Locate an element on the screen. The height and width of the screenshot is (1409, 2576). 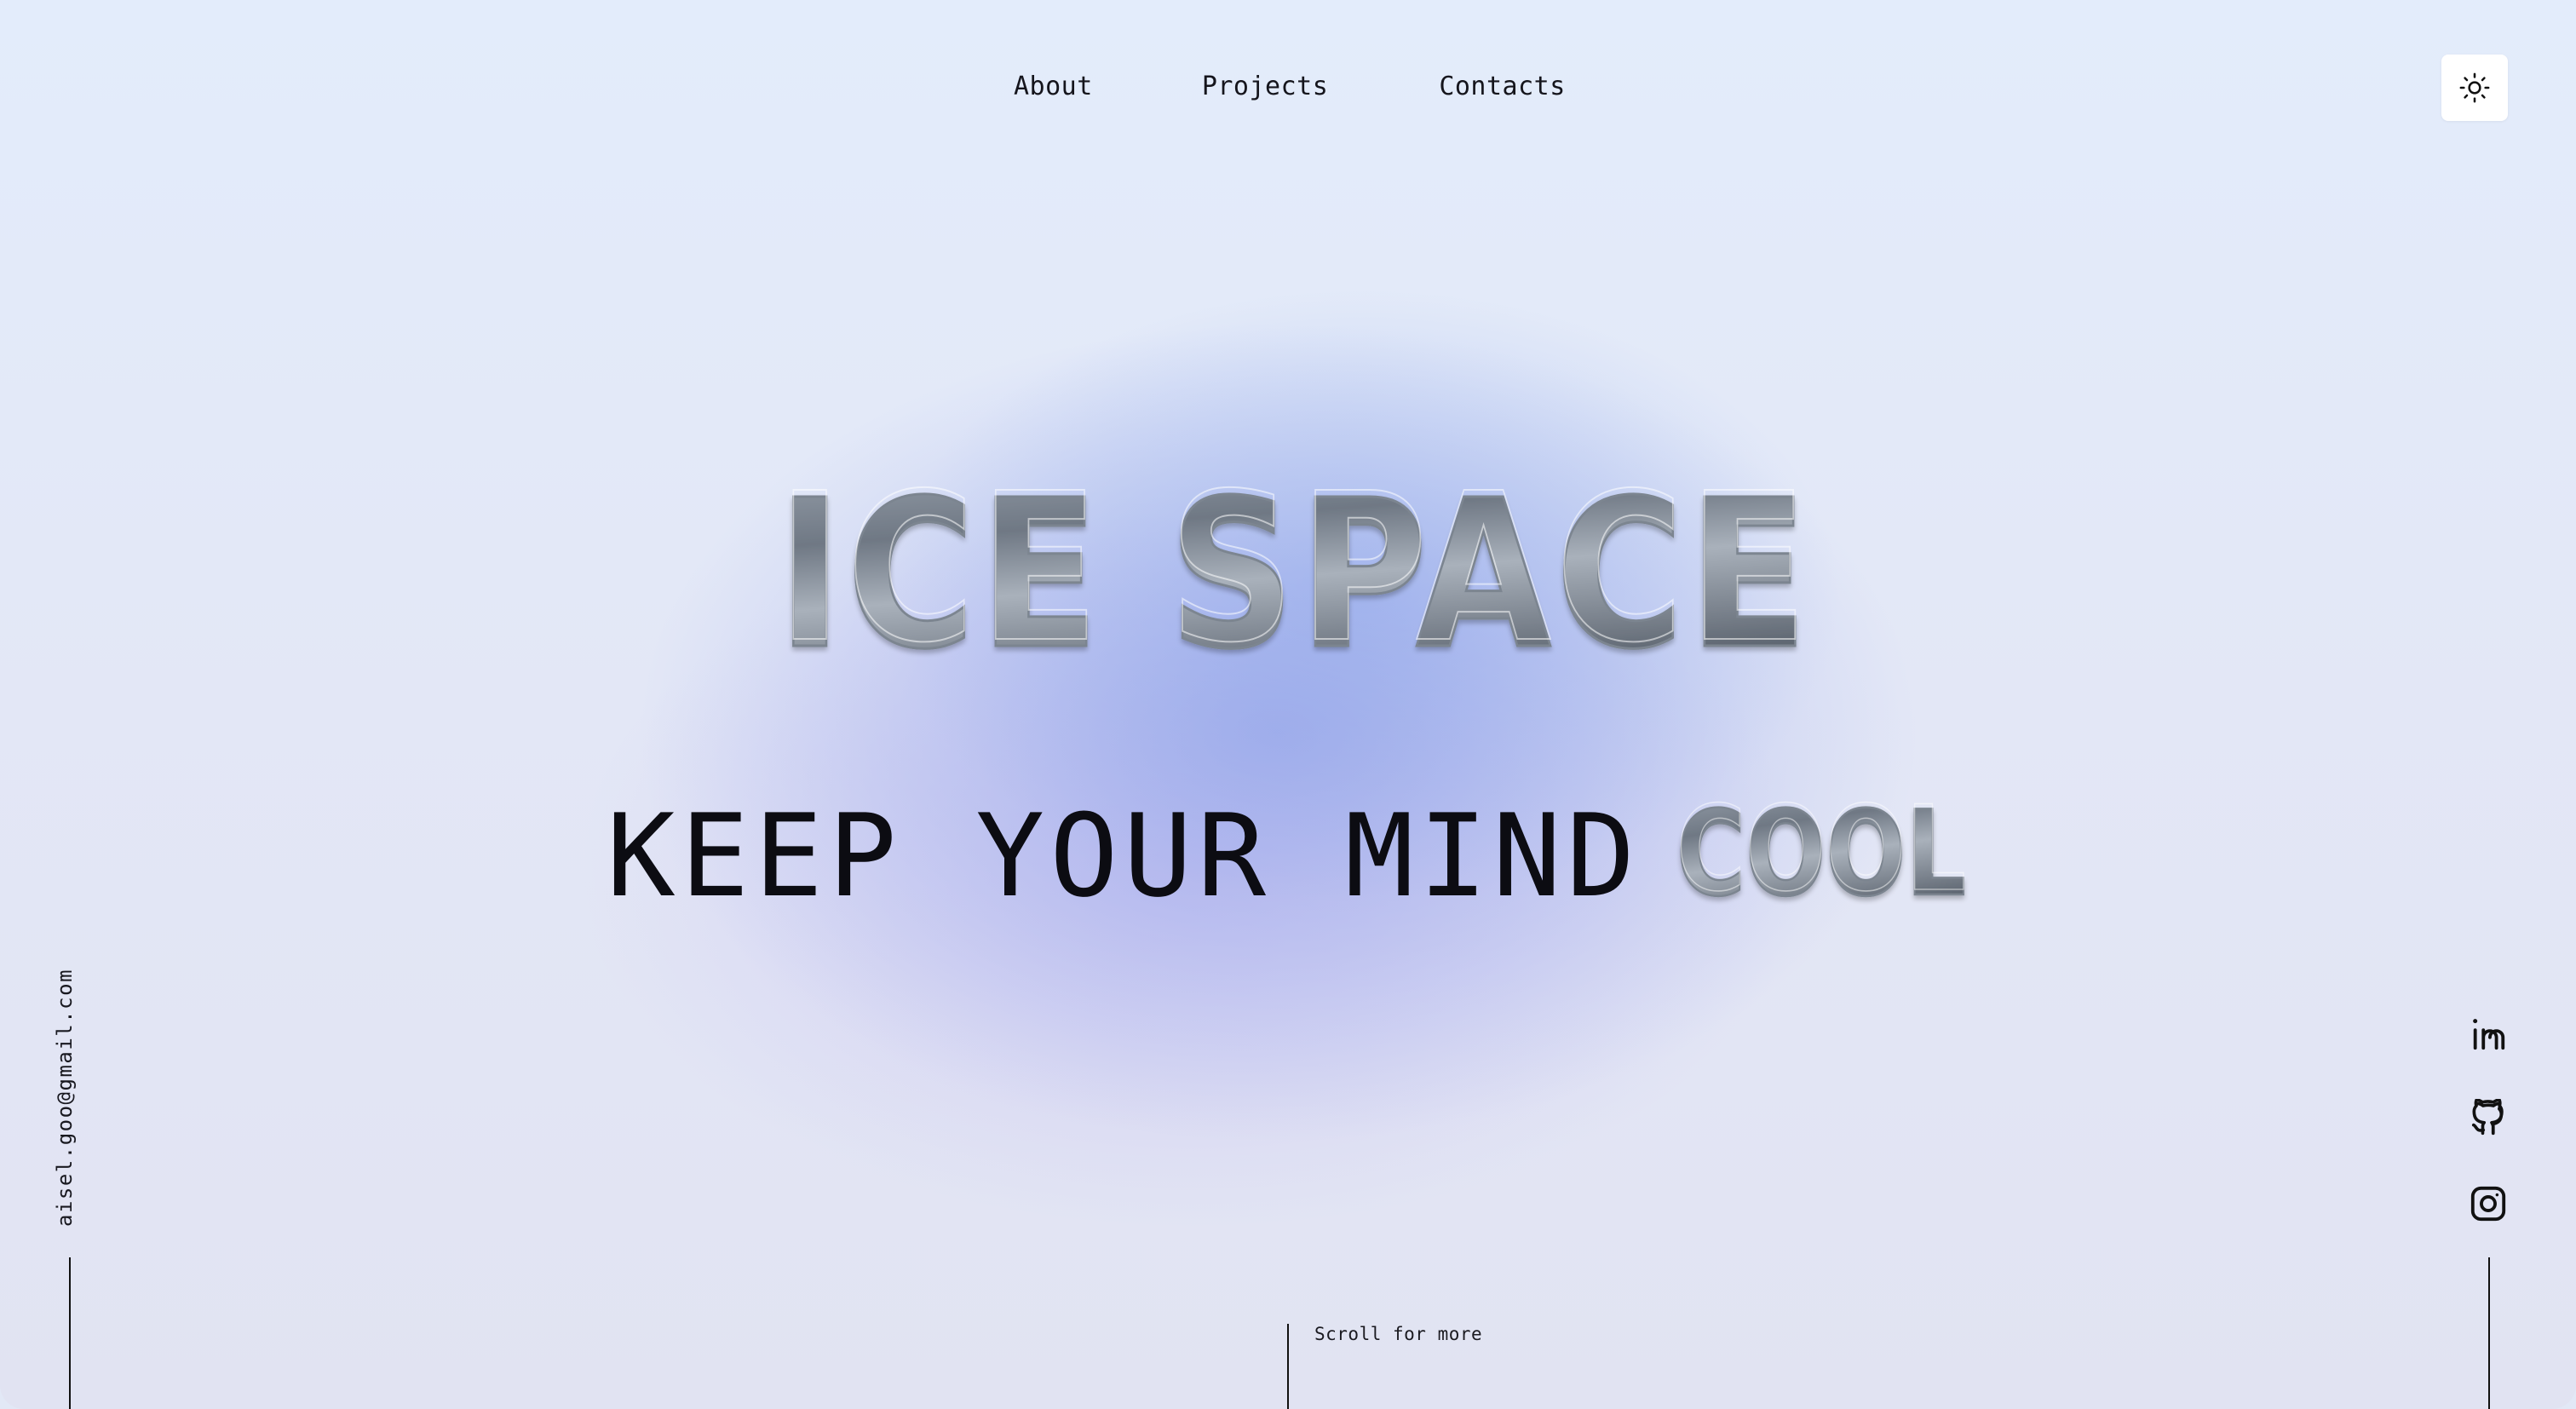
theme-toggle-button is located at coordinates (2475, 88).